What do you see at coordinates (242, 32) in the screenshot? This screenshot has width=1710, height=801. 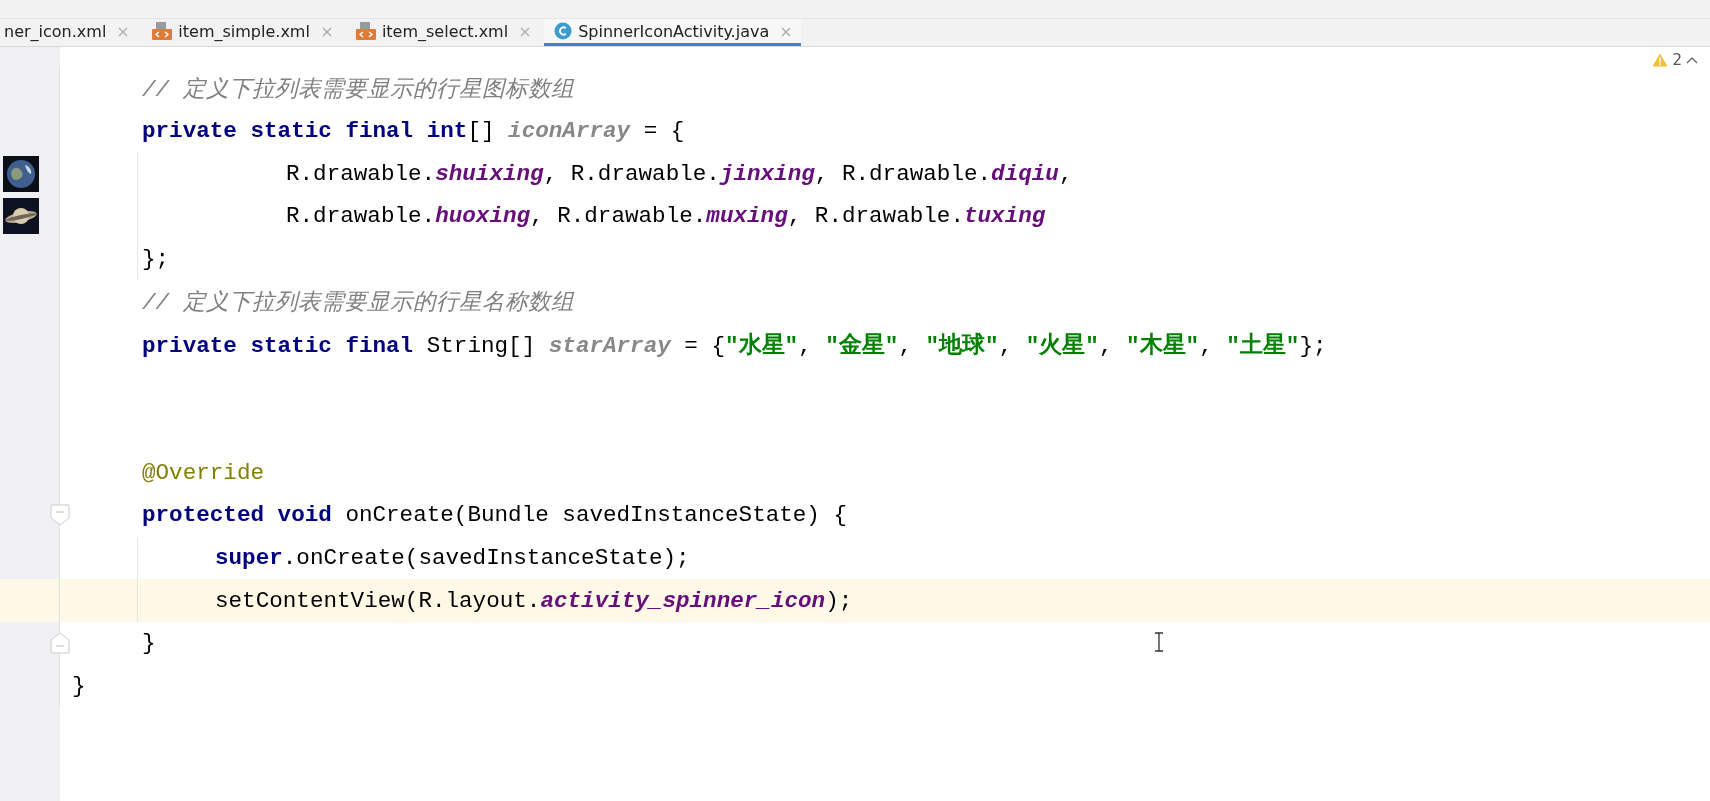 I see `editor-tab: item_simple.xml` at bounding box center [242, 32].